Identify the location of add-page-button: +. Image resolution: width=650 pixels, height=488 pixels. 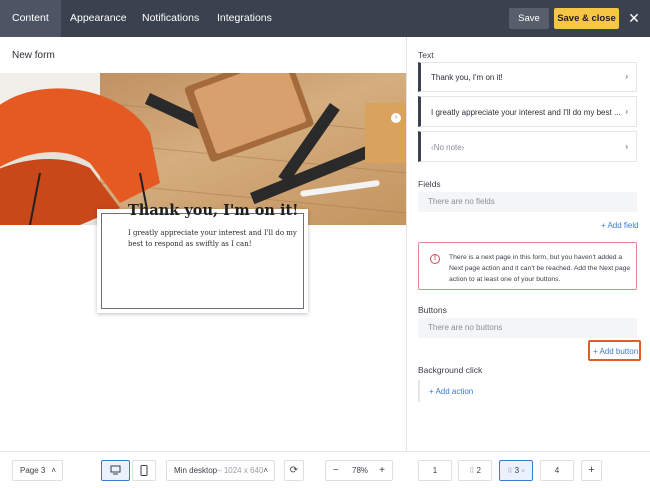
(591, 470).